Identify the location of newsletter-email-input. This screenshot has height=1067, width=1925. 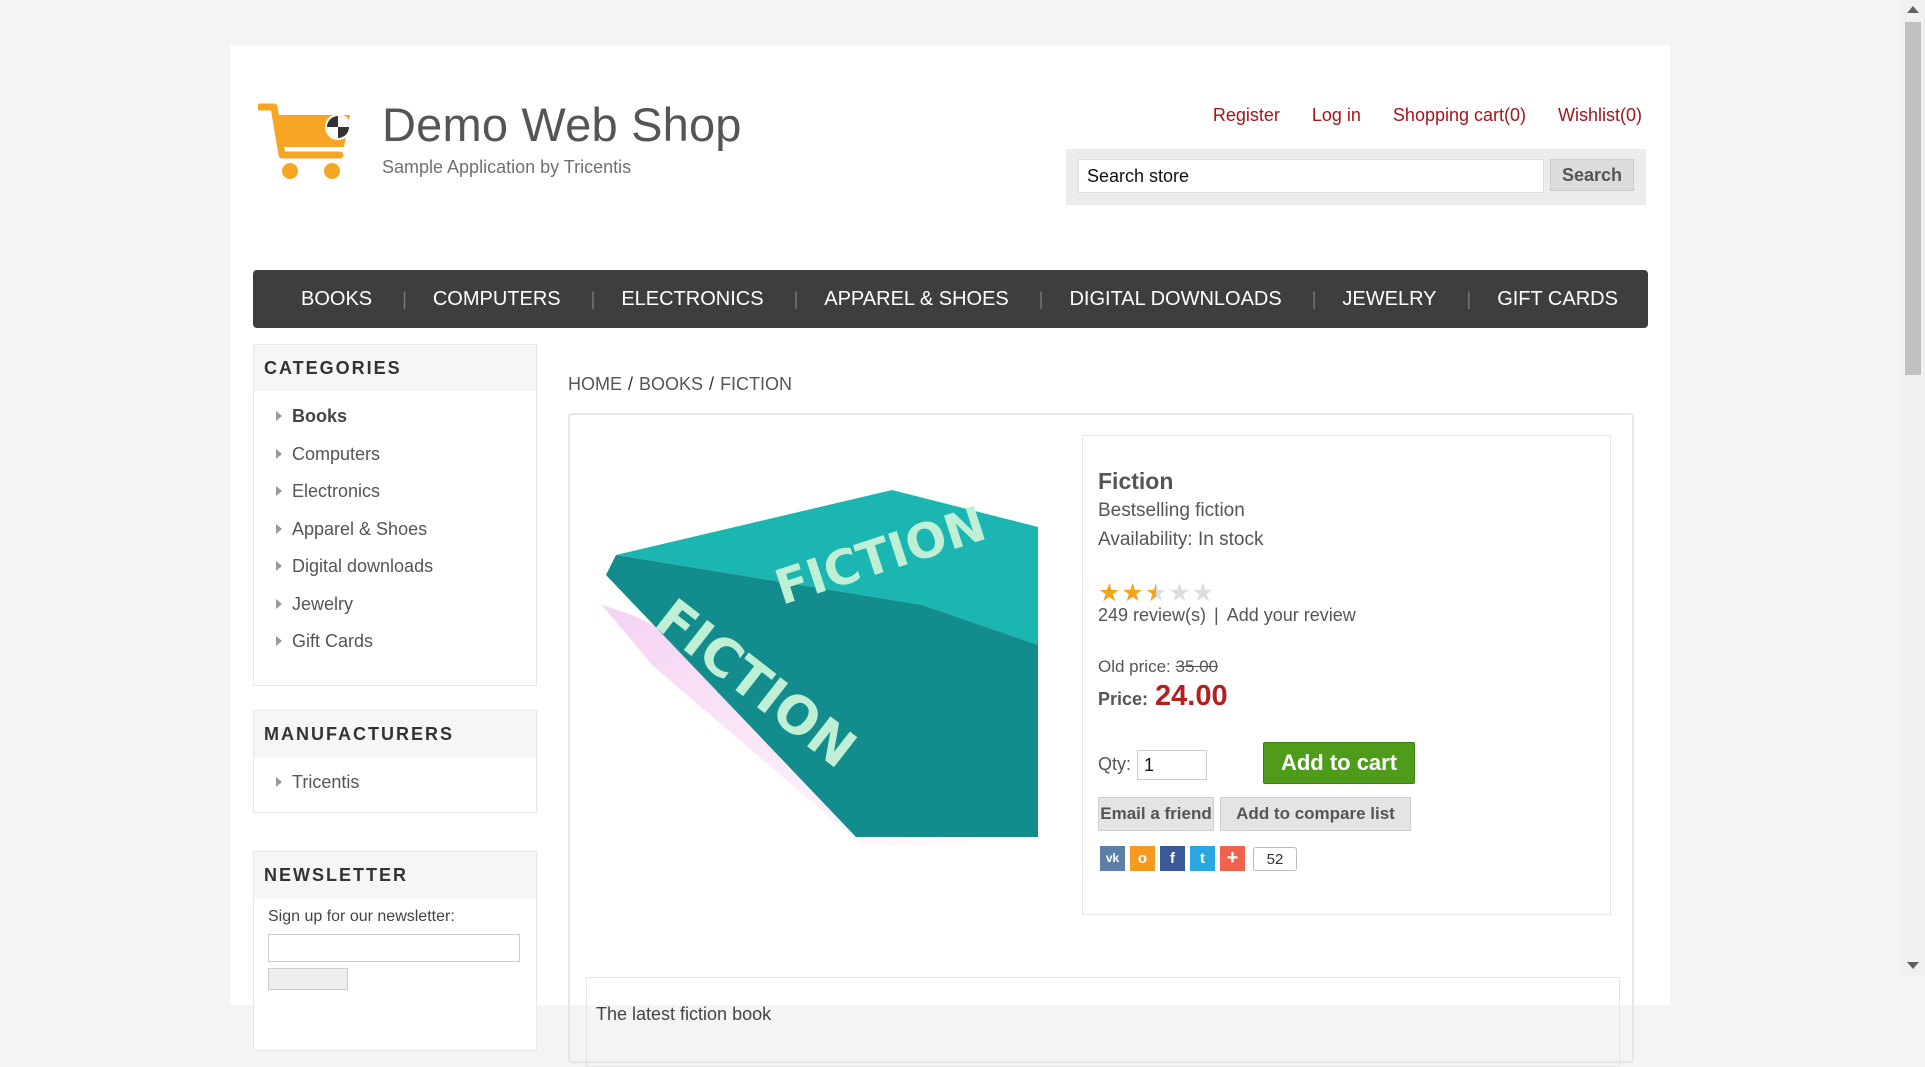
(394, 948).